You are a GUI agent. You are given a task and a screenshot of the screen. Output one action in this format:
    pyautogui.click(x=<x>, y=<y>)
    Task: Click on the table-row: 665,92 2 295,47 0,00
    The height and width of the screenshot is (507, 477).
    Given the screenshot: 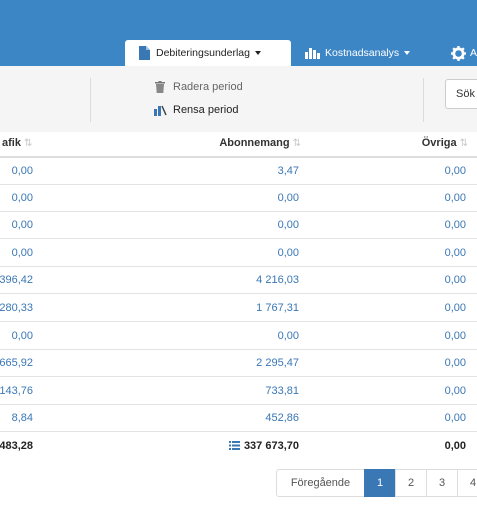 What is the action you would take?
    pyautogui.click(x=238, y=363)
    